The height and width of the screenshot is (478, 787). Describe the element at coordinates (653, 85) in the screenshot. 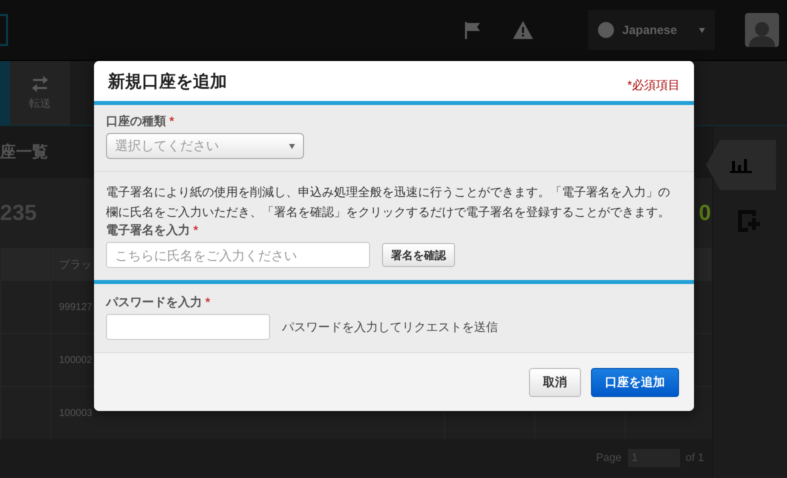

I see `required-note: *必須項目` at that location.